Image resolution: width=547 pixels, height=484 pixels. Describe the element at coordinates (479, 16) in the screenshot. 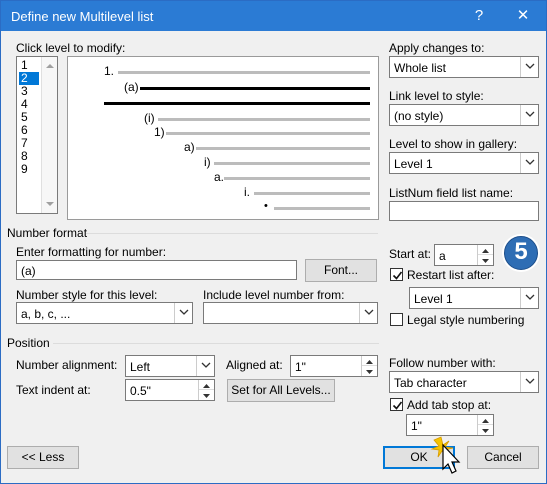

I see `help-button: ?` at that location.